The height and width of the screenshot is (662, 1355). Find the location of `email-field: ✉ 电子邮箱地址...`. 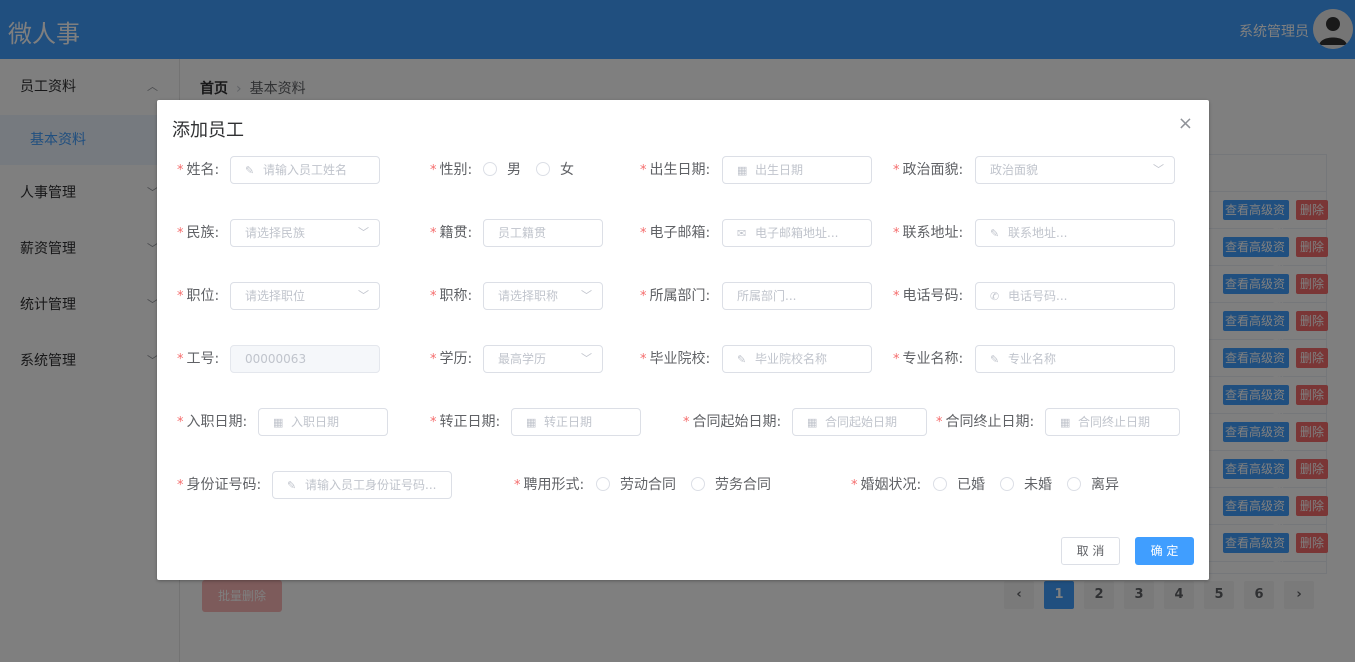

email-field: ✉ 电子邮箱地址... is located at coordinates (797, 233).